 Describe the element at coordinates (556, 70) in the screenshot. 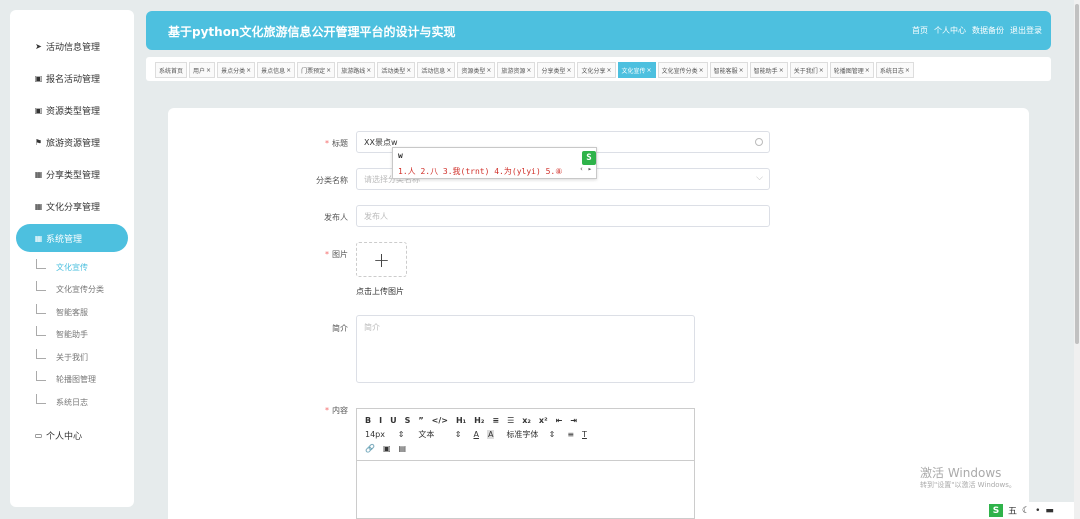

I see `tab-10: 分享类型 ×` at that location.